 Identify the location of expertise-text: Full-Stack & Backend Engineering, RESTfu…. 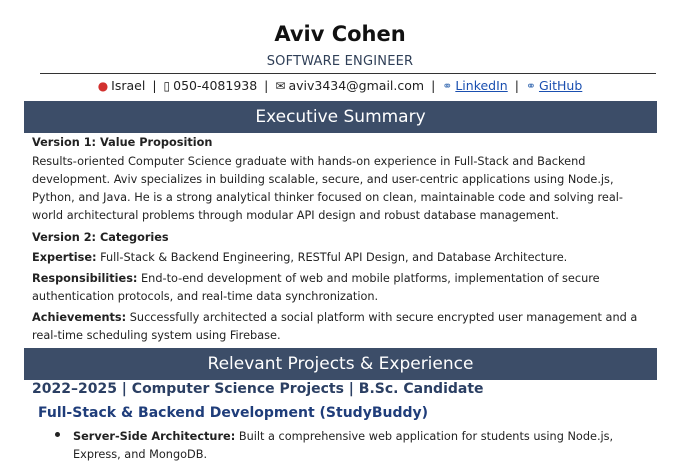
(332, 257).